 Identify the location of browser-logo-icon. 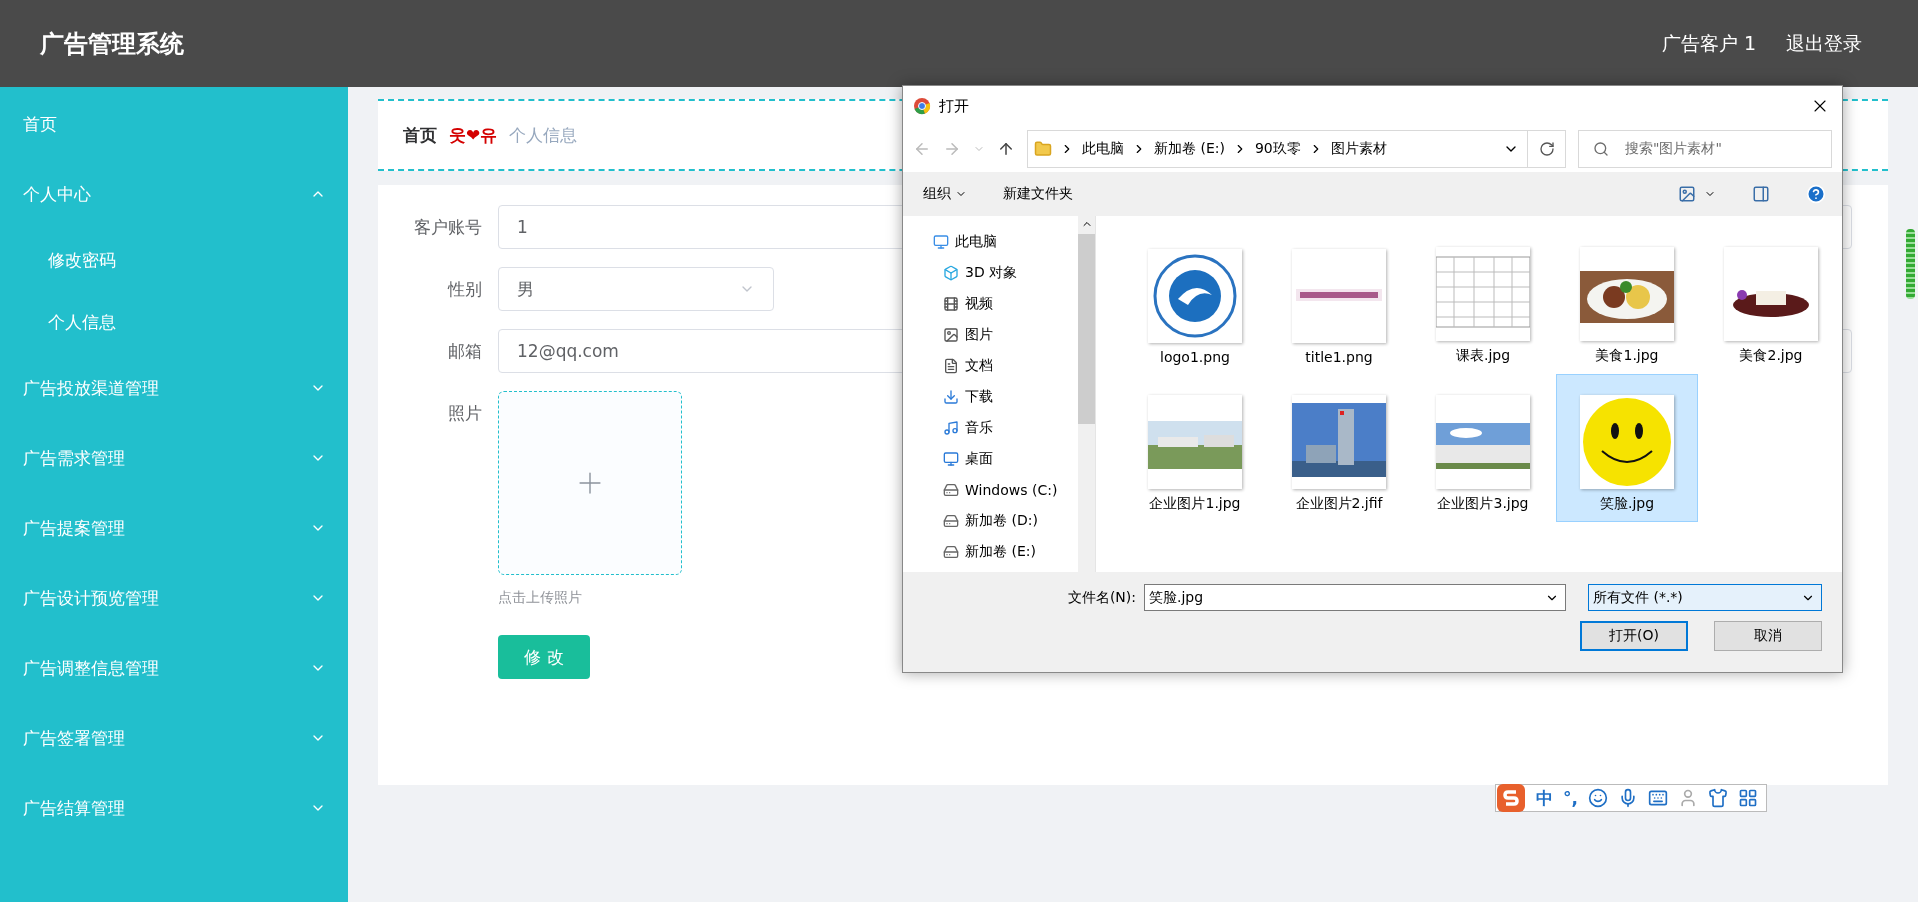
(922, 106).